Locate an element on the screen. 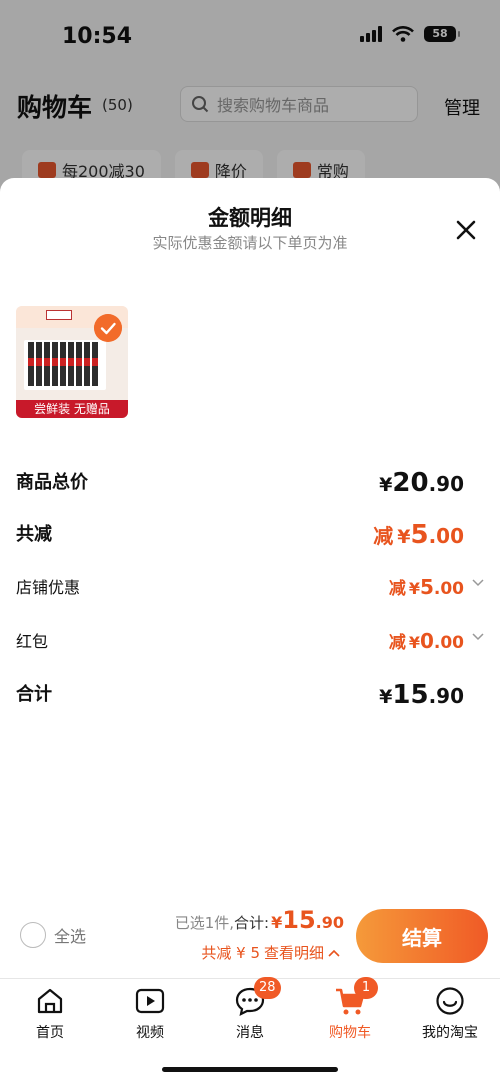 Image resolution: width=500 pixels, height=1084 pixels. close-icon is located at coordinates (466, 230).